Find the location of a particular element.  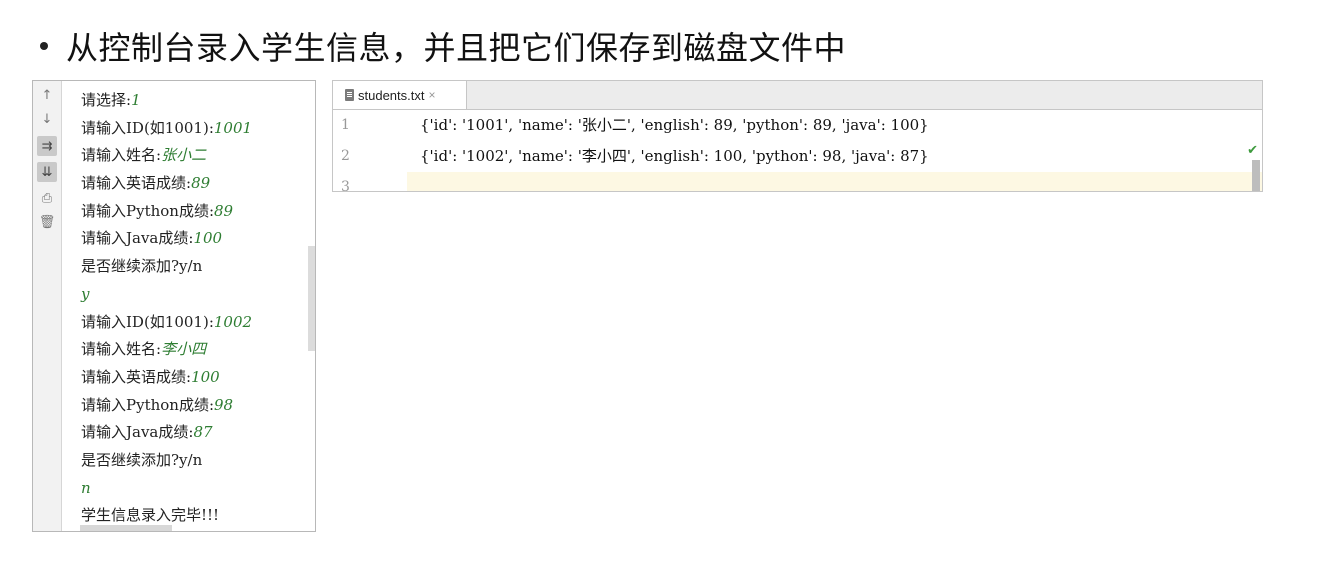

console-line: 请输入姓名:李小四 is located at coordinates (193, 350).